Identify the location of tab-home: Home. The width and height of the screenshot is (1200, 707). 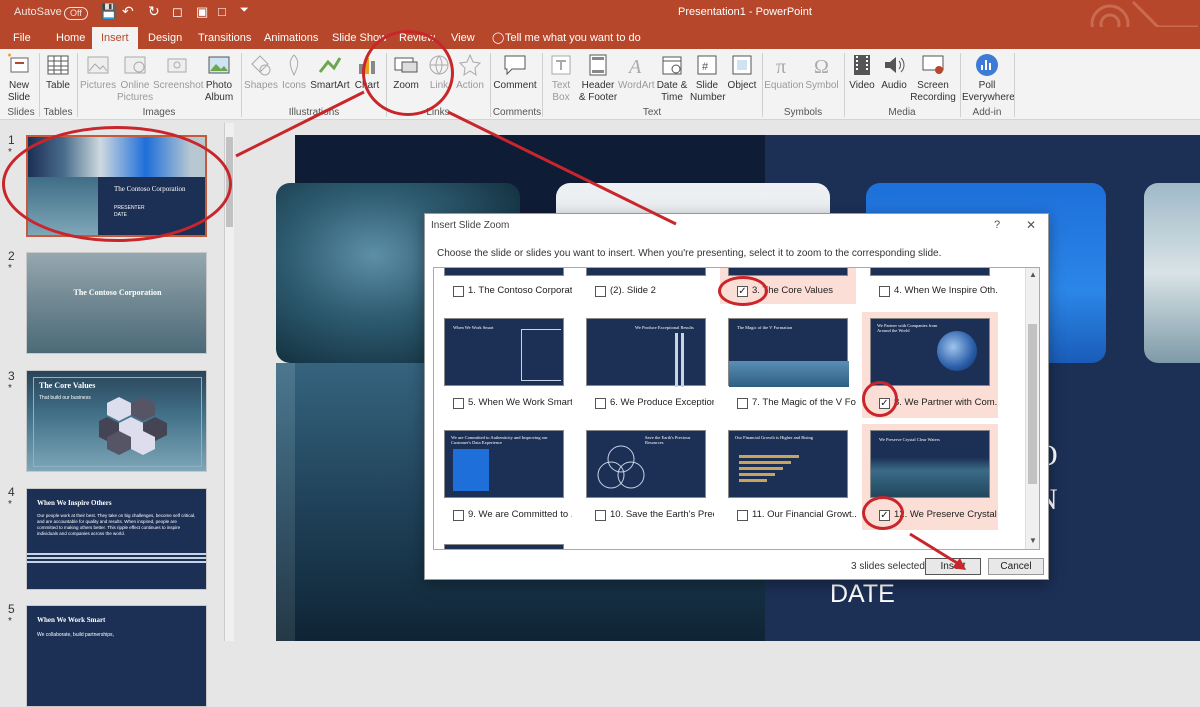
(70, 38).